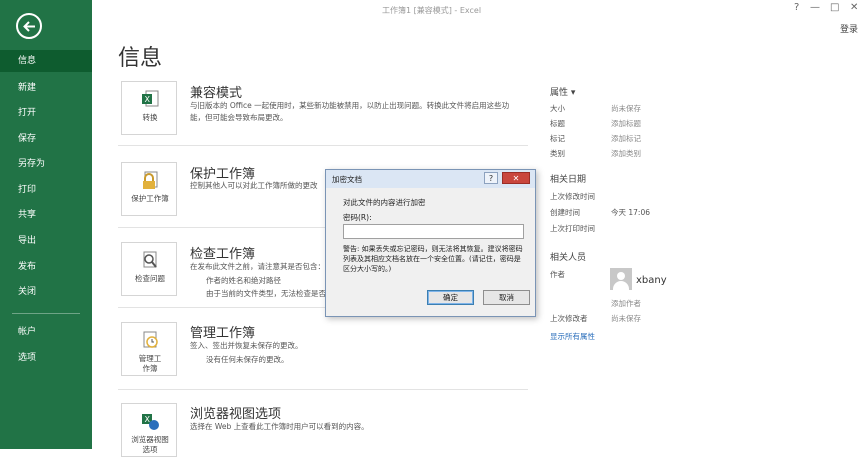 The width and height of the screenshot is (866, 457). Describe the element at coordinates (626, 108) in the screenshot. I see `prop-size-value: 尚未保存` at that location.